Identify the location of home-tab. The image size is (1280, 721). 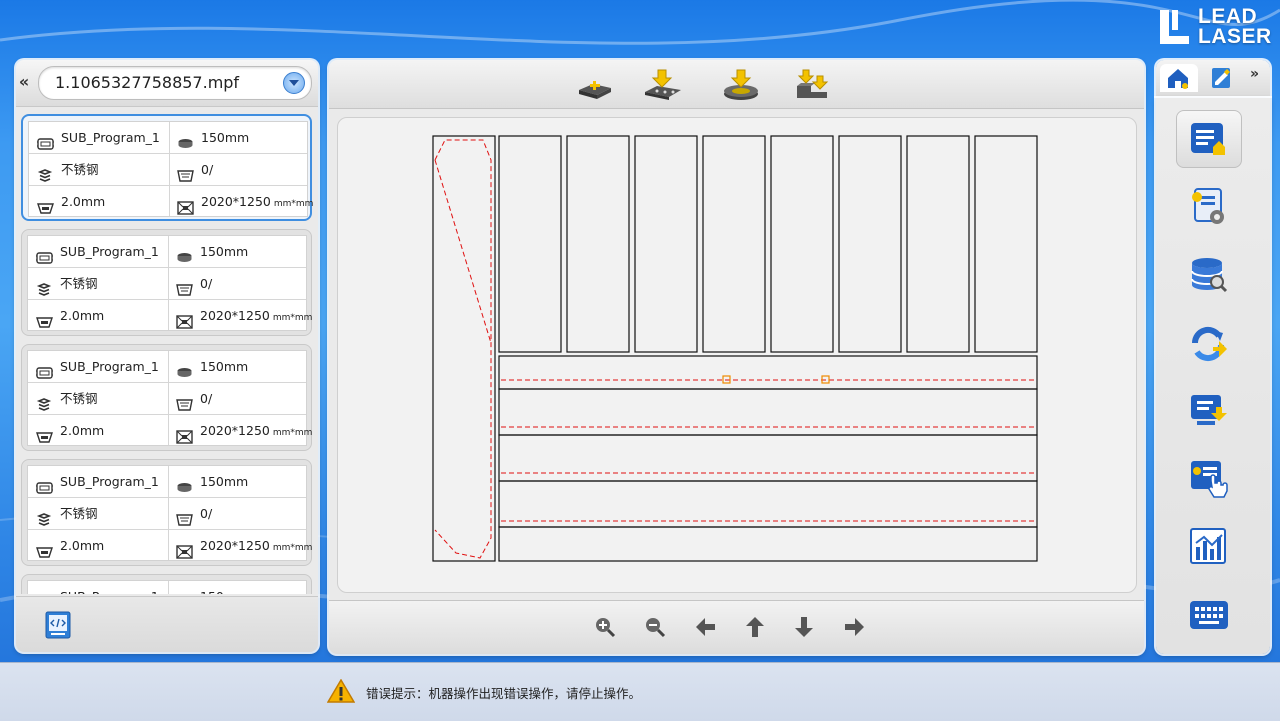
(1179, 78).